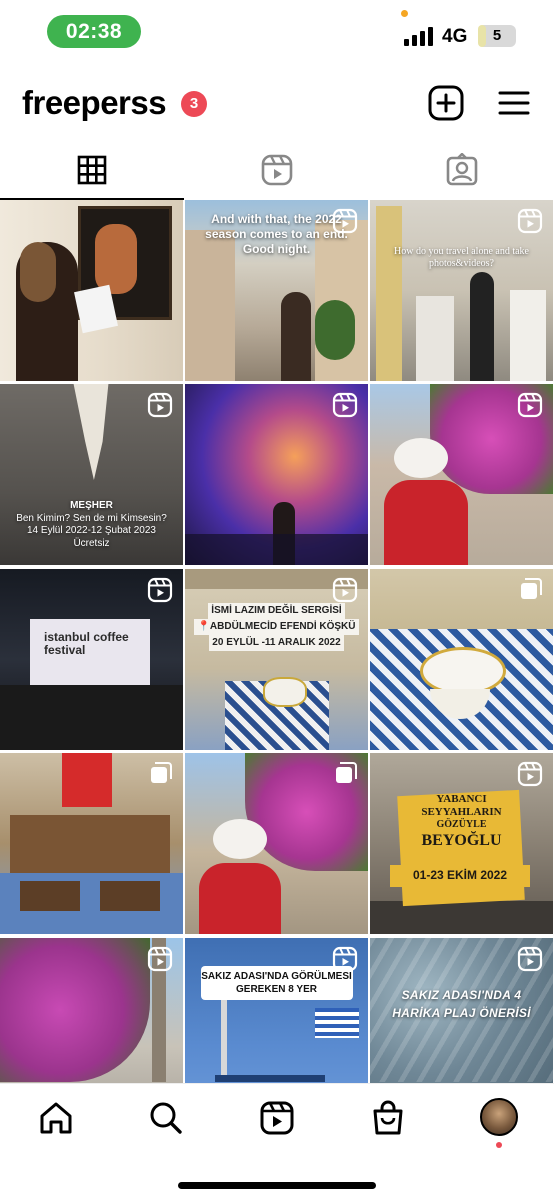 The height and width of the screenshot is (1201, 554). What do you see at coordinates (56, 1118) in the screenshot?
I see `home-icon` at bounding box center [56, 1118].